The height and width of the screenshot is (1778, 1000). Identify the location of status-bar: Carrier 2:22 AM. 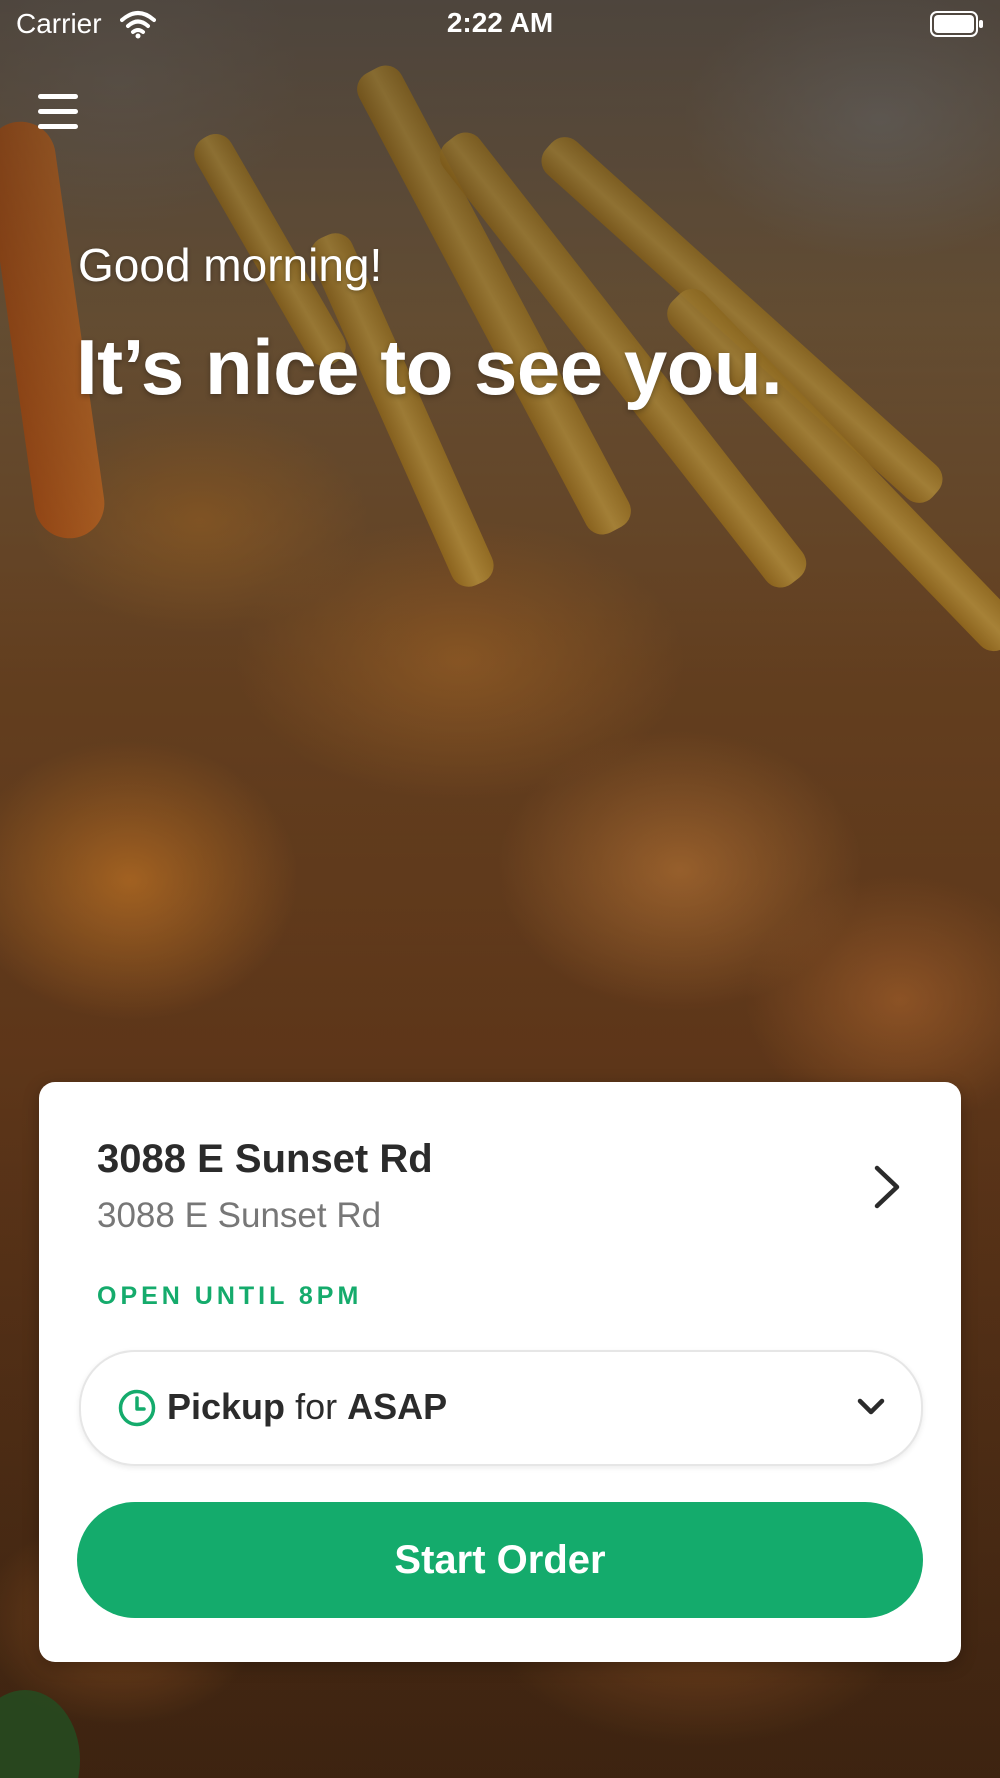
(500, 25).